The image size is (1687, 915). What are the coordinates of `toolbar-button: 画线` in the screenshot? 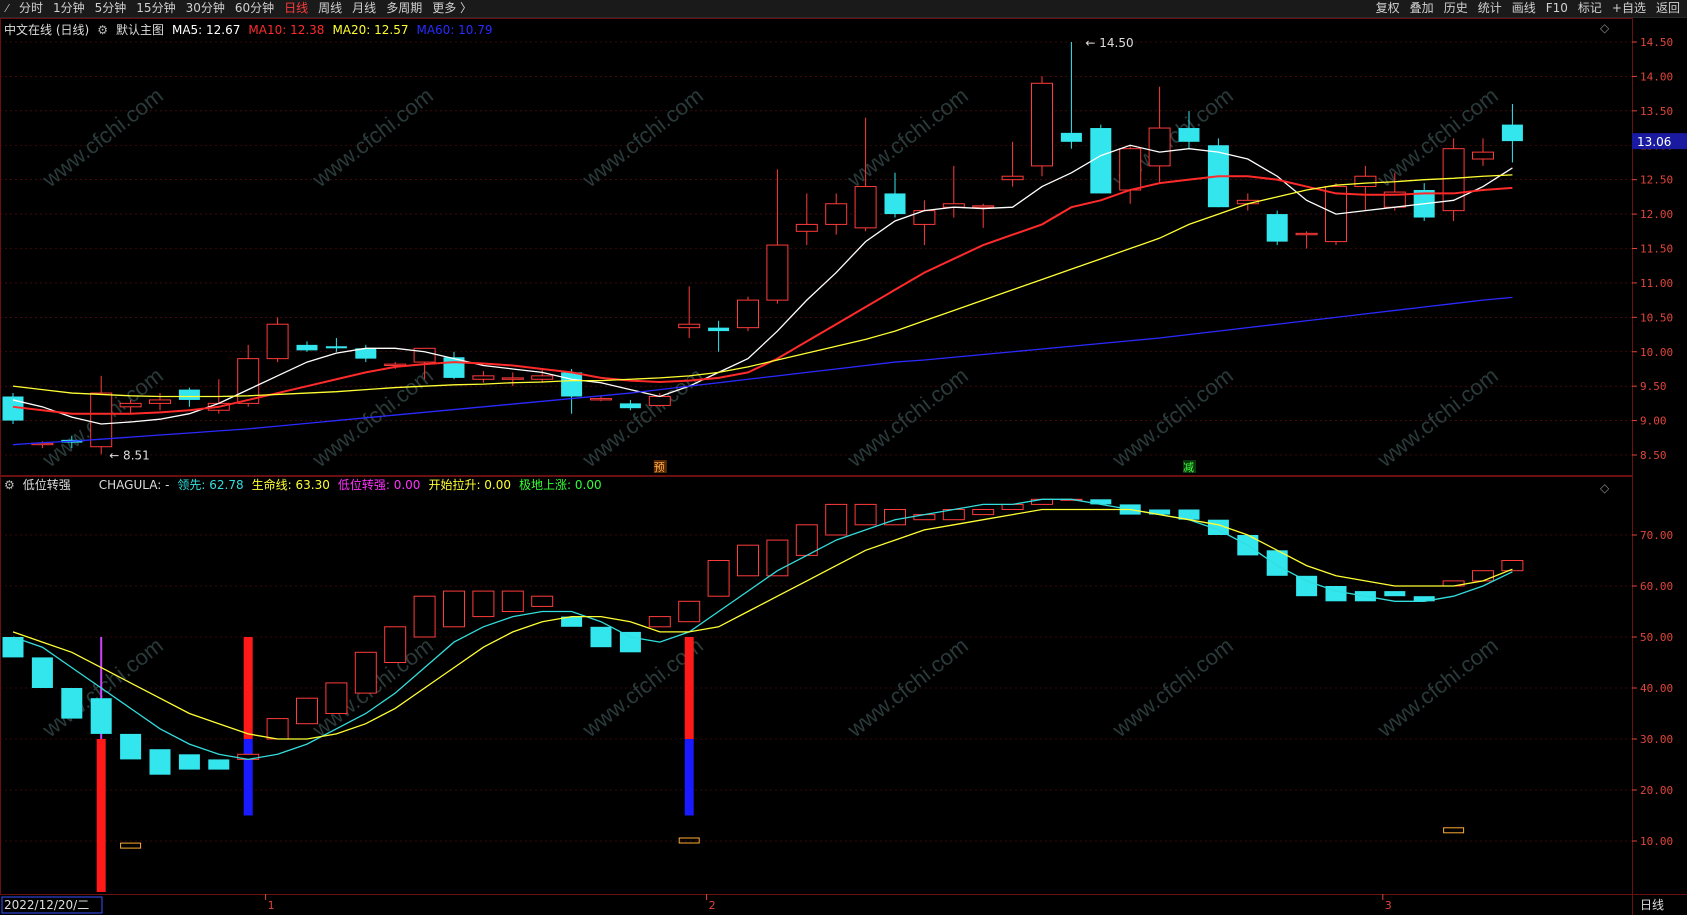 It's located at (1524, 8).